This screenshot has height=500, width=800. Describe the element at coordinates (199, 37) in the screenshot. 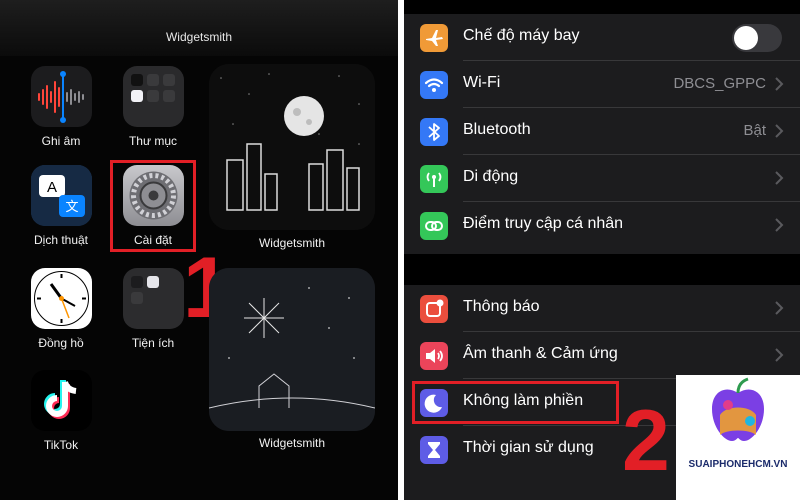

I see `top-widget-label: Widgetsmith` at that location.